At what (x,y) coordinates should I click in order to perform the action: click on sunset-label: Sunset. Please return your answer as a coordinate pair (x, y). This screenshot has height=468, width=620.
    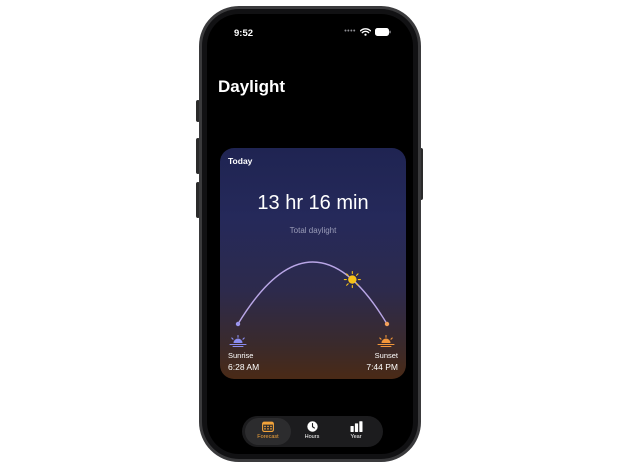
    Looking at the image, I should click on (386, 355).